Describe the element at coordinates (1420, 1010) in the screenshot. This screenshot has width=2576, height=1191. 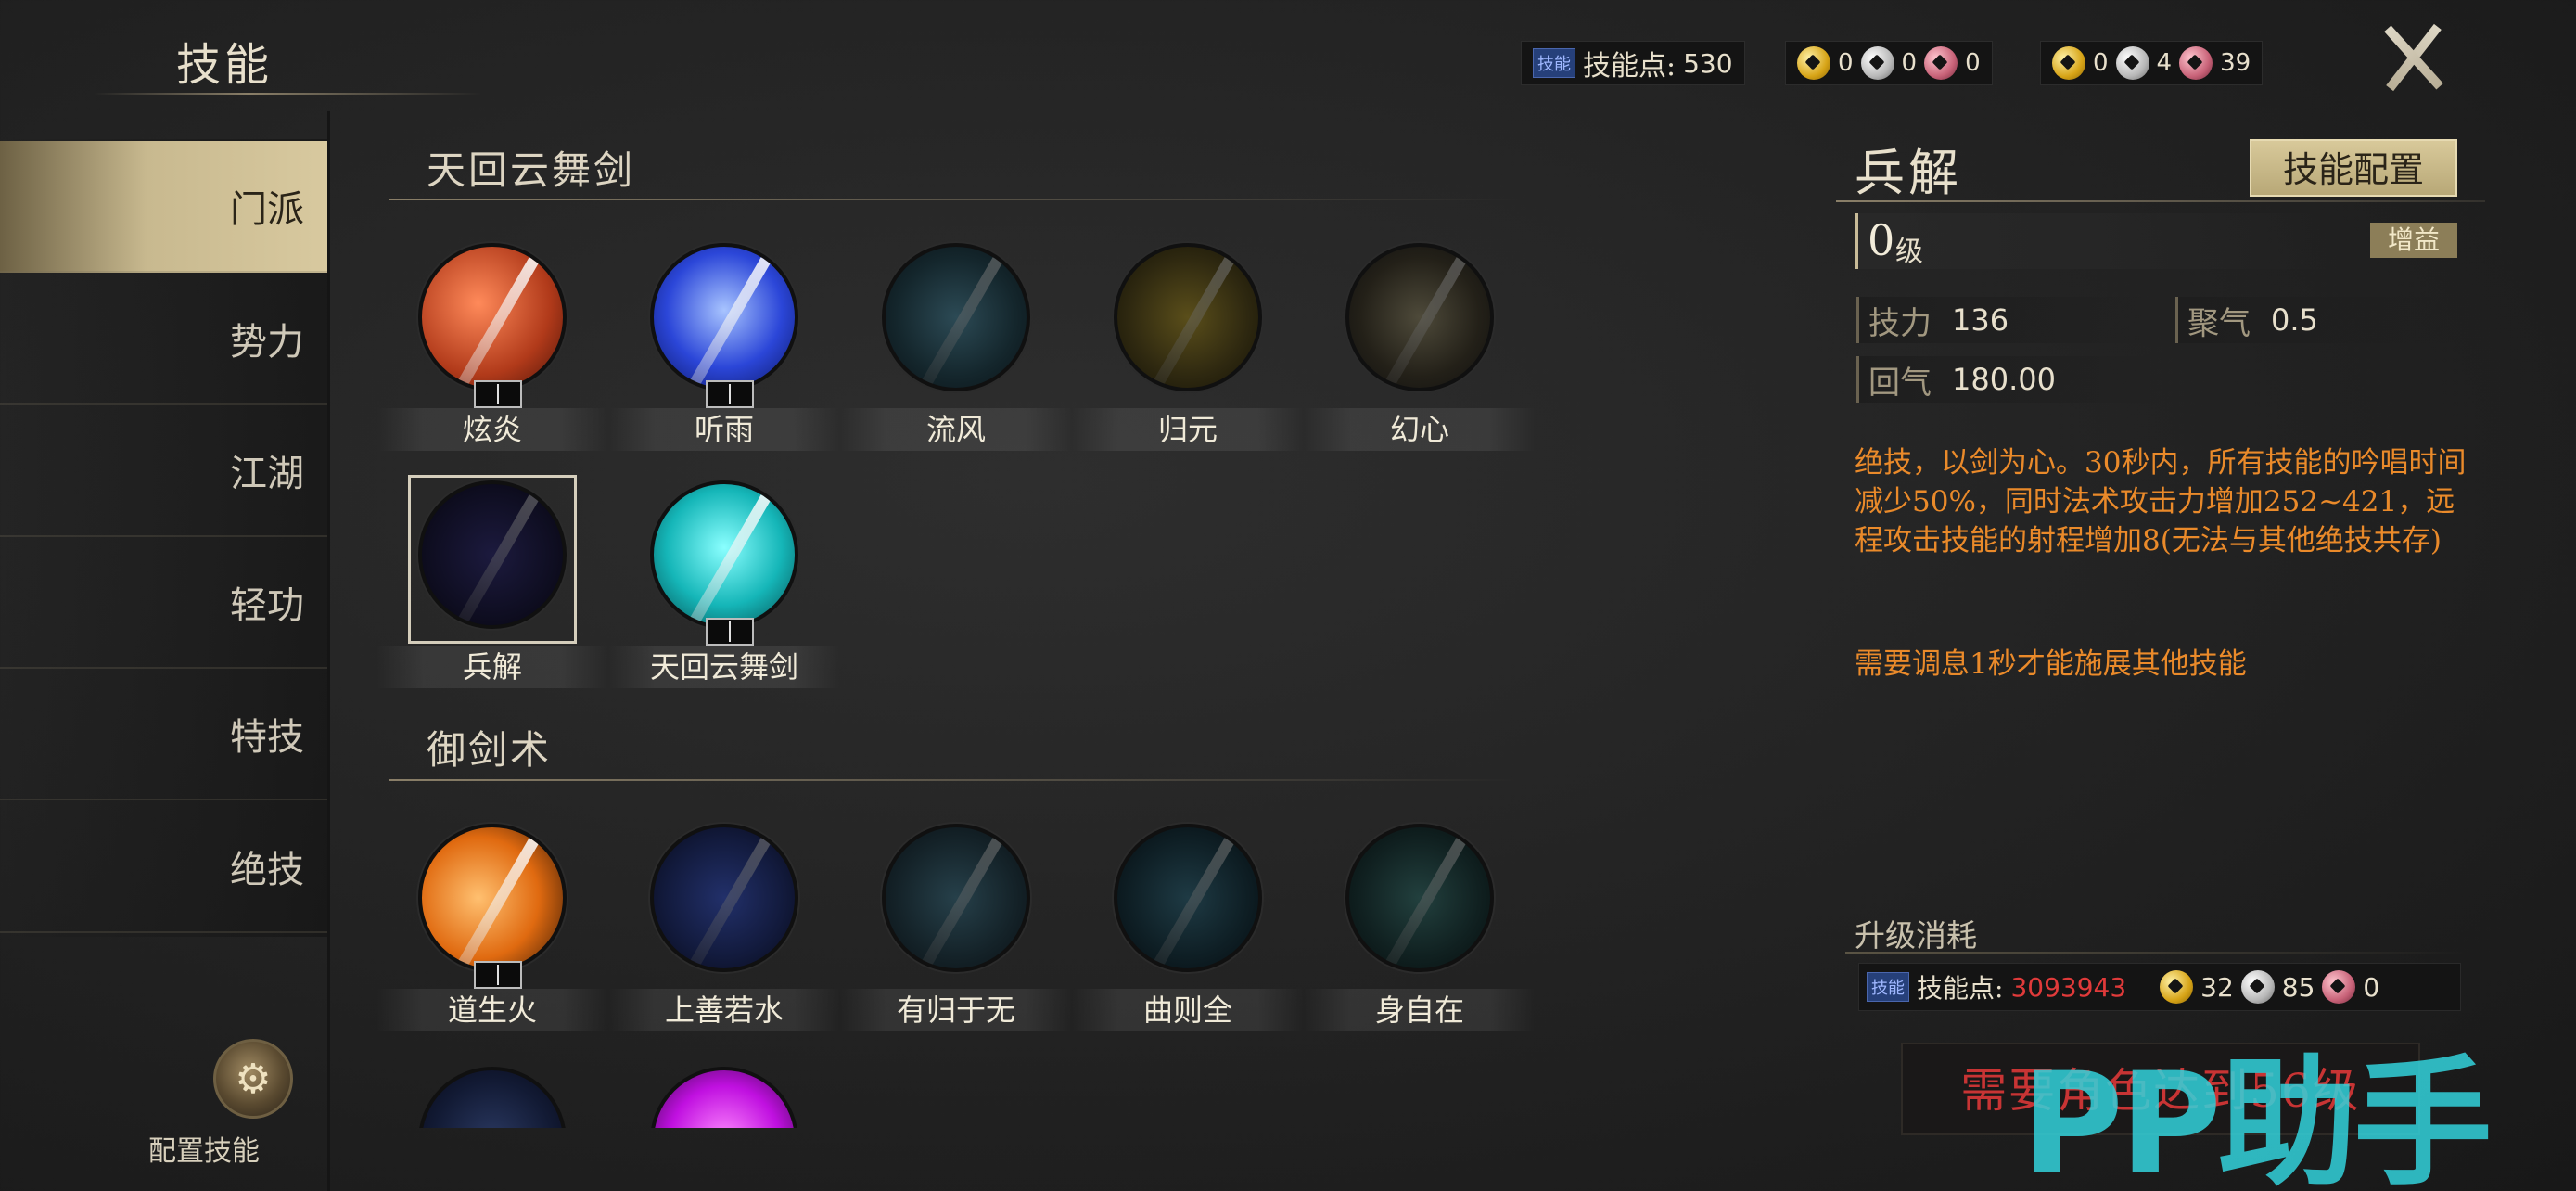
I see `skill-name: 身自在` at that location.